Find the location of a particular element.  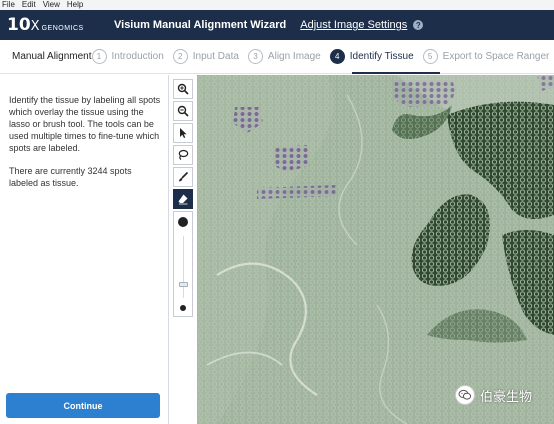

step-label: Input Data is located at coordinates (215, 56).